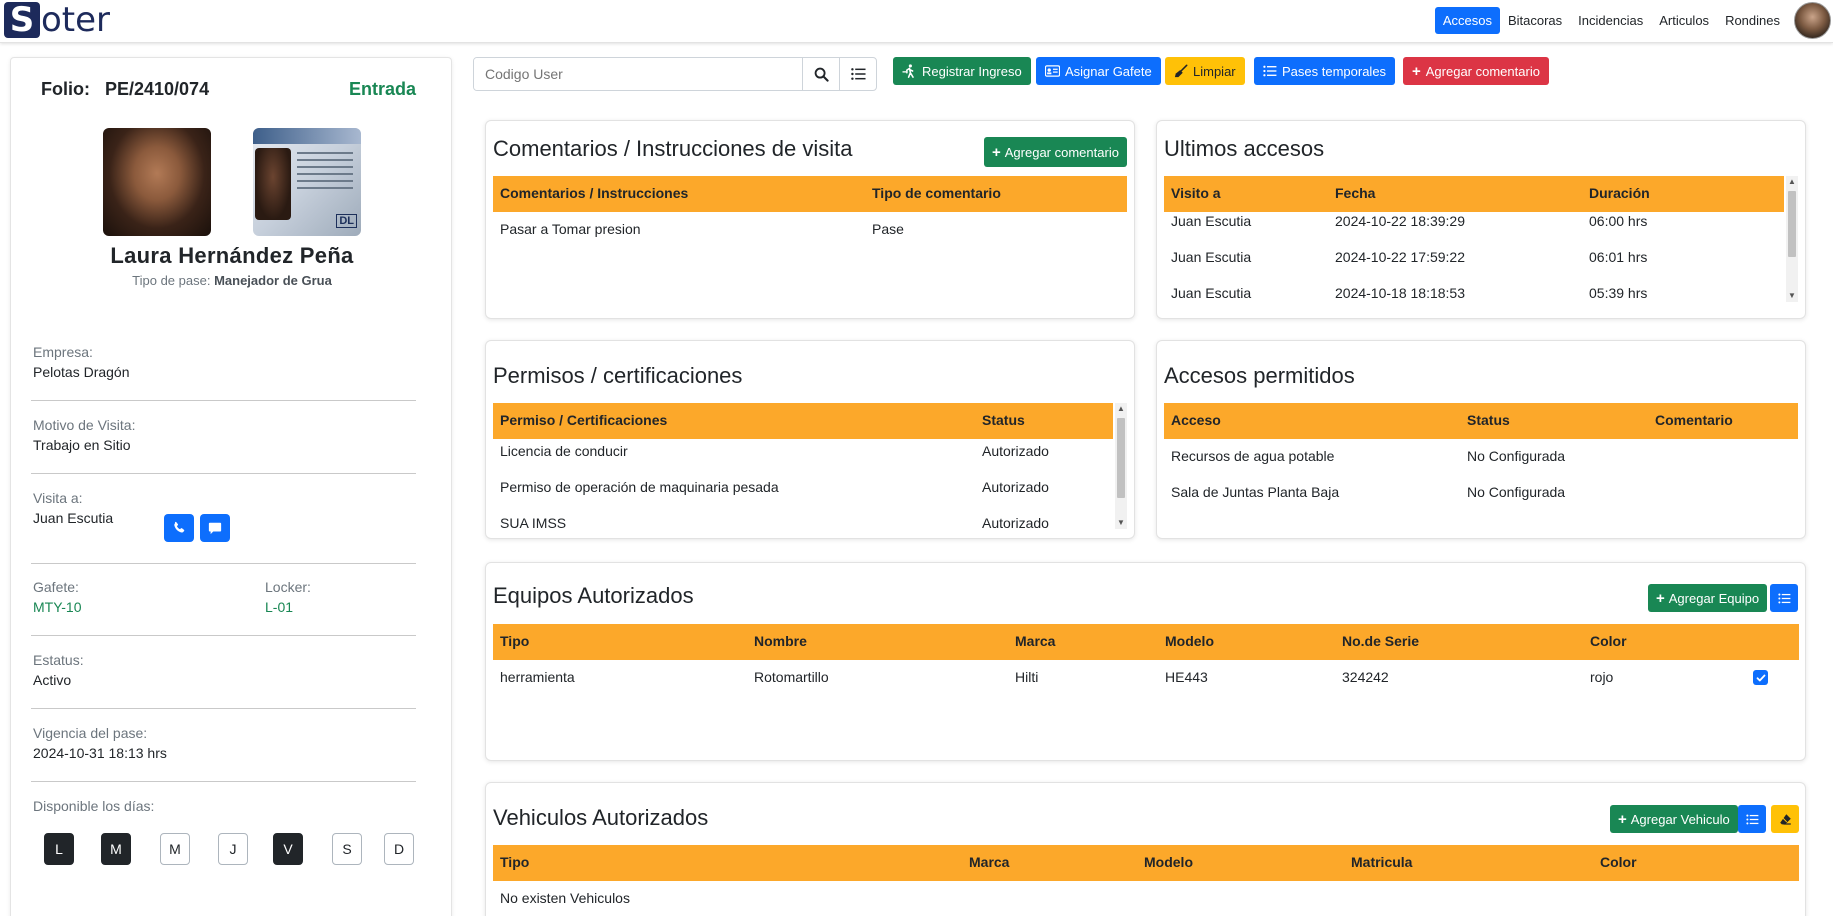 This screenshot has width=1833, height=916. Describe the element at coordinates (1481, 421) in the screenshot. I see `accesos-header-row: Acceso Status Comentario` at that location.